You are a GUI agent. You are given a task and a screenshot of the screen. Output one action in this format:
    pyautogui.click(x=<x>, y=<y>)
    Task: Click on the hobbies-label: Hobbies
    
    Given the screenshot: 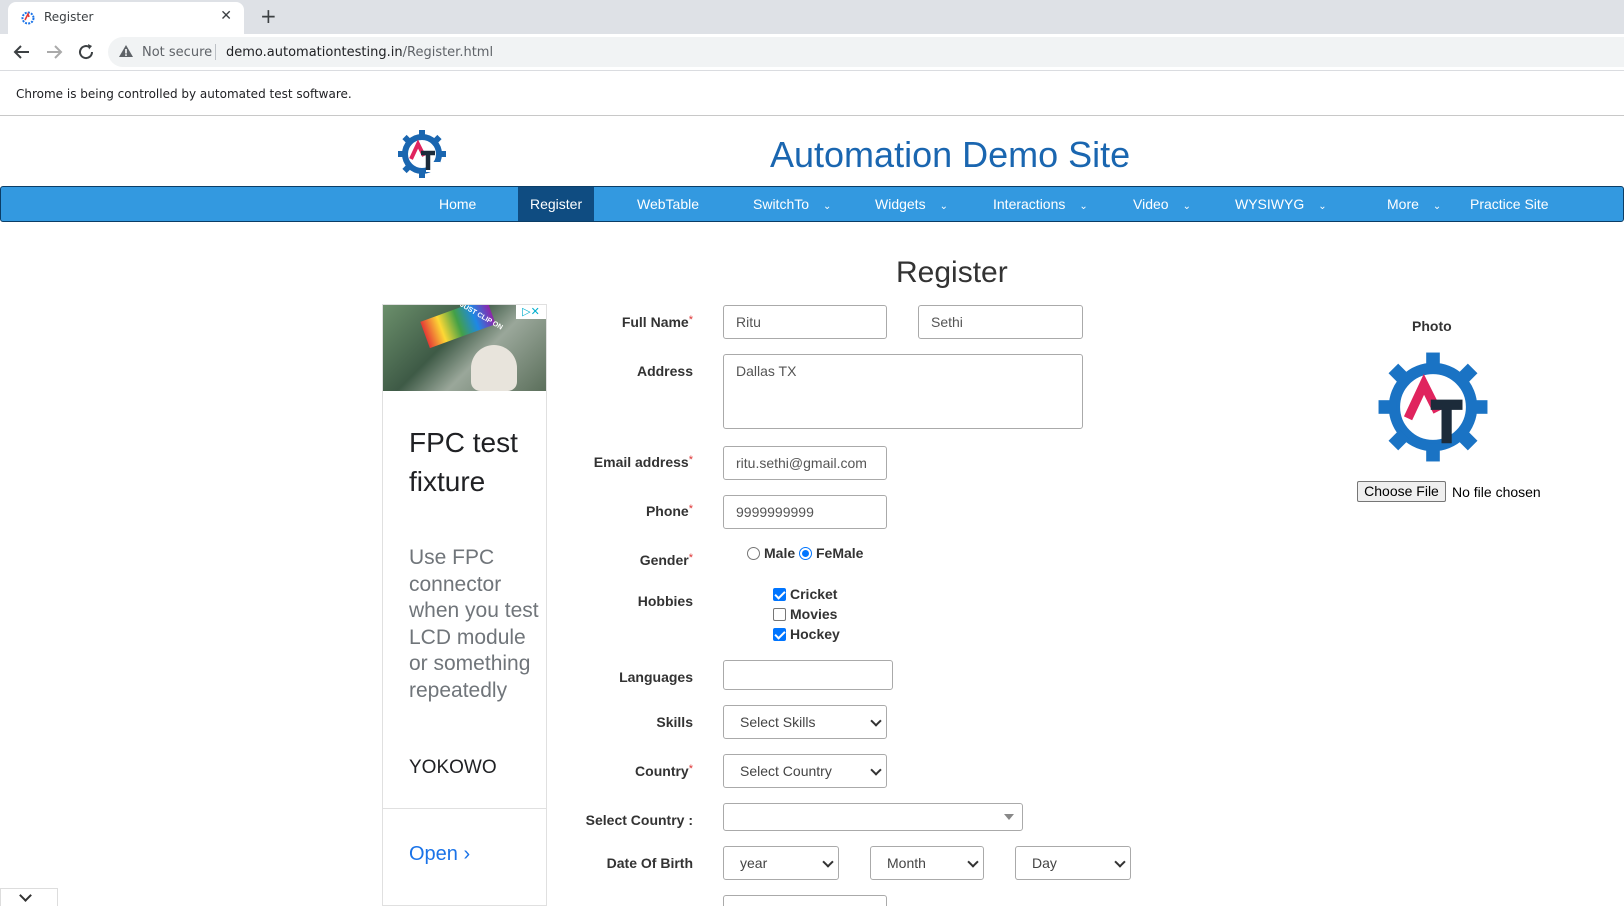 What is the action you would take?
    pyautogui.click(x=665, y=601)
    